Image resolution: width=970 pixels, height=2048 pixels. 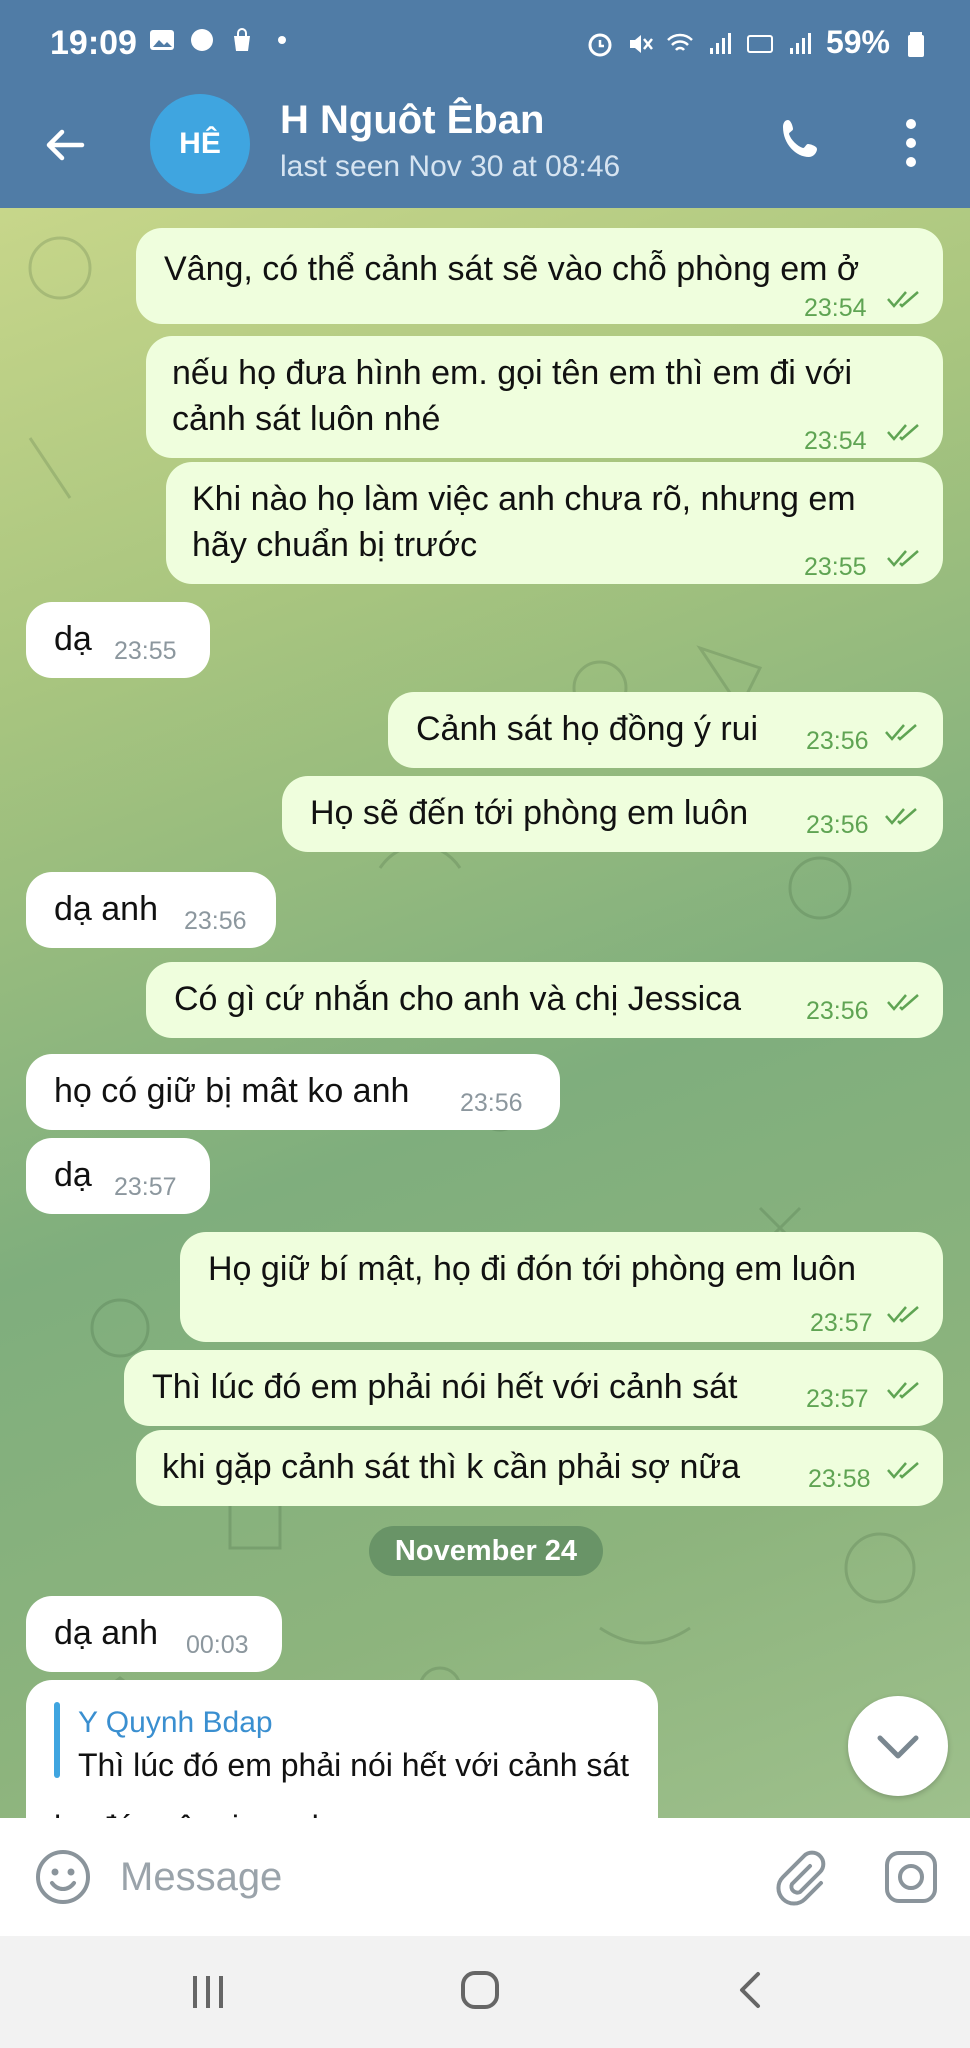 I want to click on mute-icon, so click(x=640, y=43).